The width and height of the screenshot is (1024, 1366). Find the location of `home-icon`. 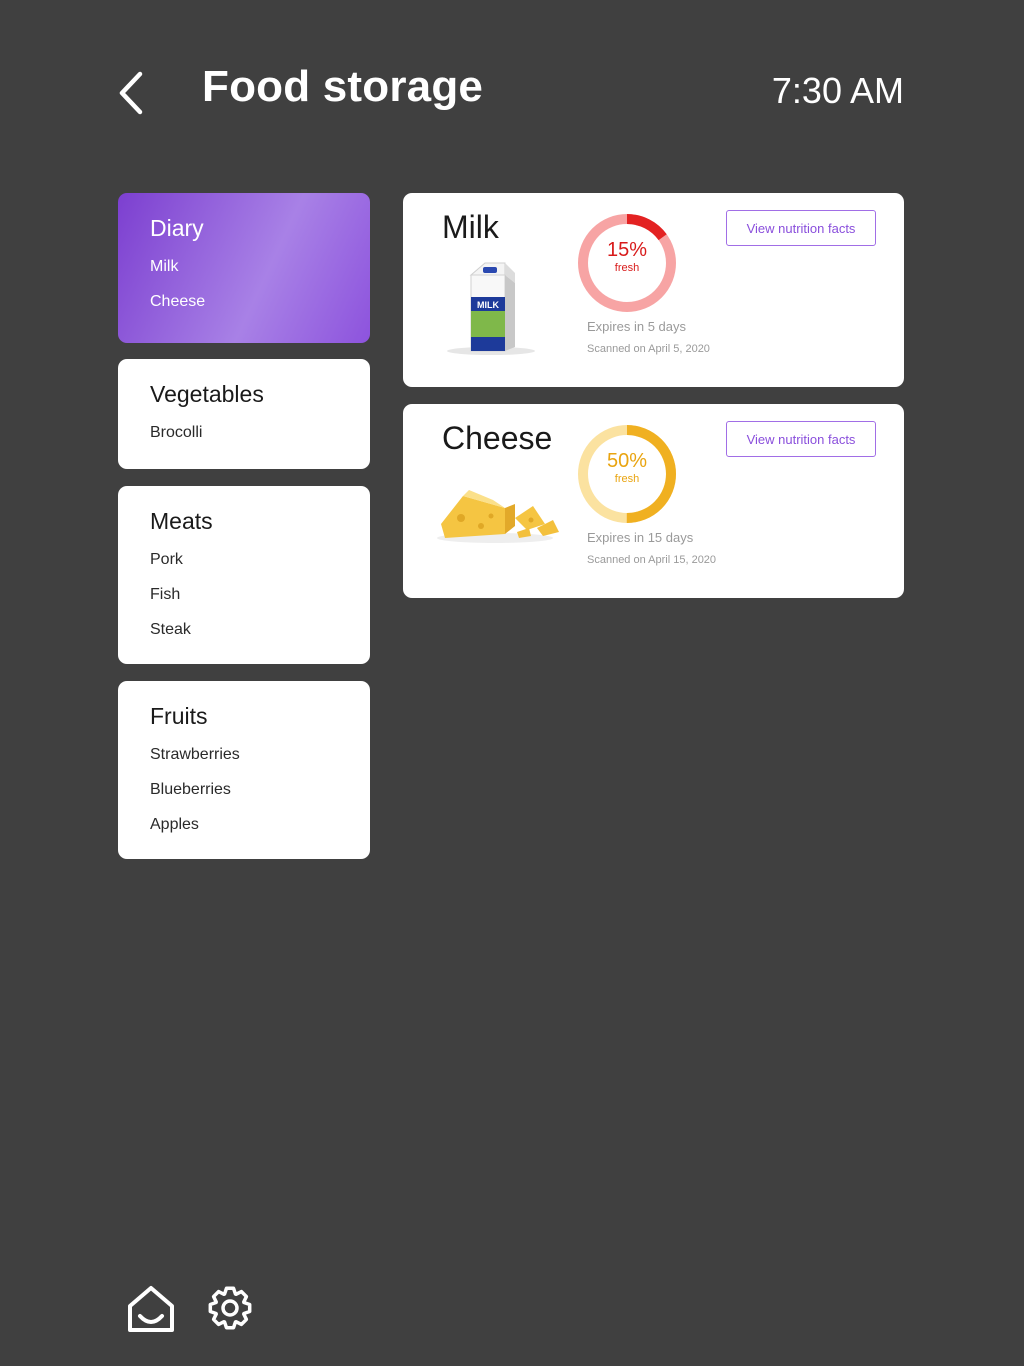

home-icon is located at coordinates (151, 1309).